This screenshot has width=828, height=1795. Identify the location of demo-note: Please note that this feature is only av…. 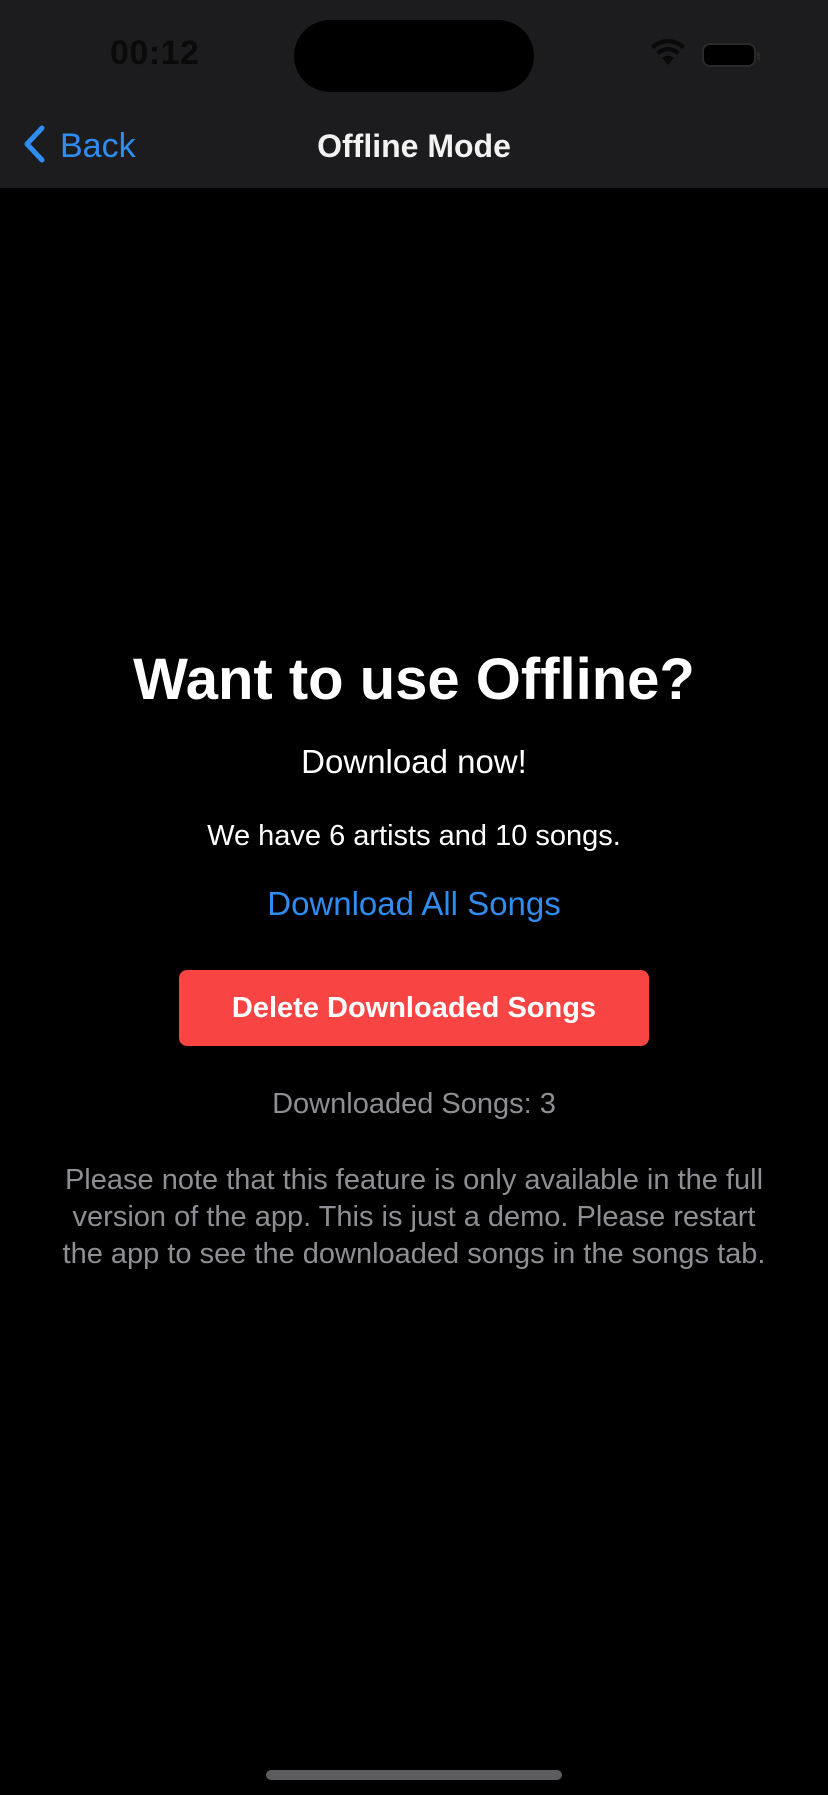
(414, 1217).